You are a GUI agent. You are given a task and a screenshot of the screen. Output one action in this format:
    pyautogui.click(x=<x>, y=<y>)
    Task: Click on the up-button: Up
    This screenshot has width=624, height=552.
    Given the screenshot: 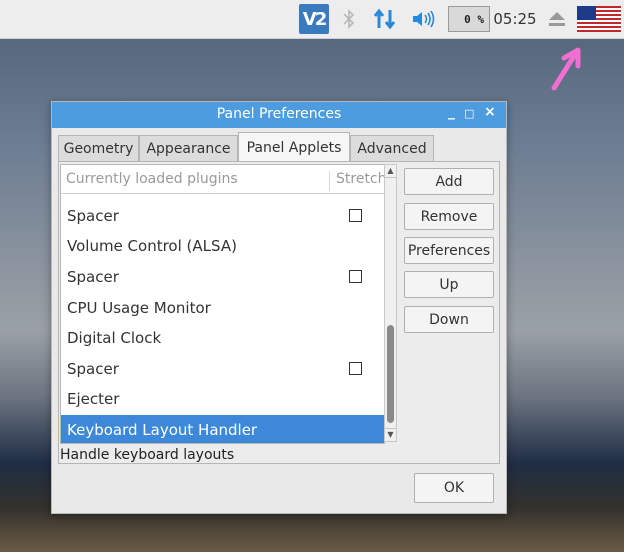 What is the action you would take?
    pyautogui.click(x=449, y=284)
    